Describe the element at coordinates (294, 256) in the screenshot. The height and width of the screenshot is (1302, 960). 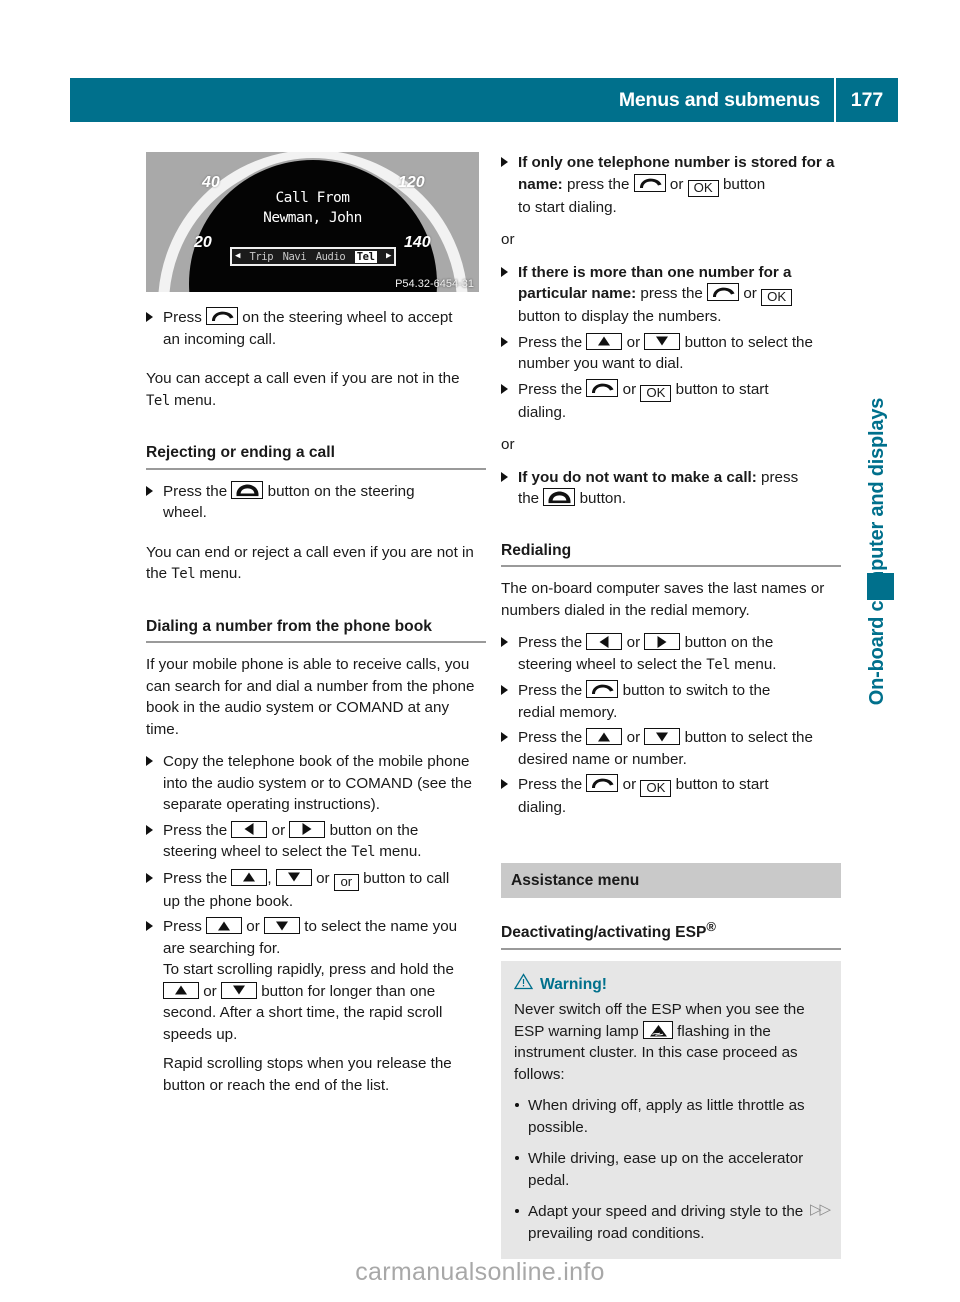
I see `menu-item-navi: Navi` at that location.